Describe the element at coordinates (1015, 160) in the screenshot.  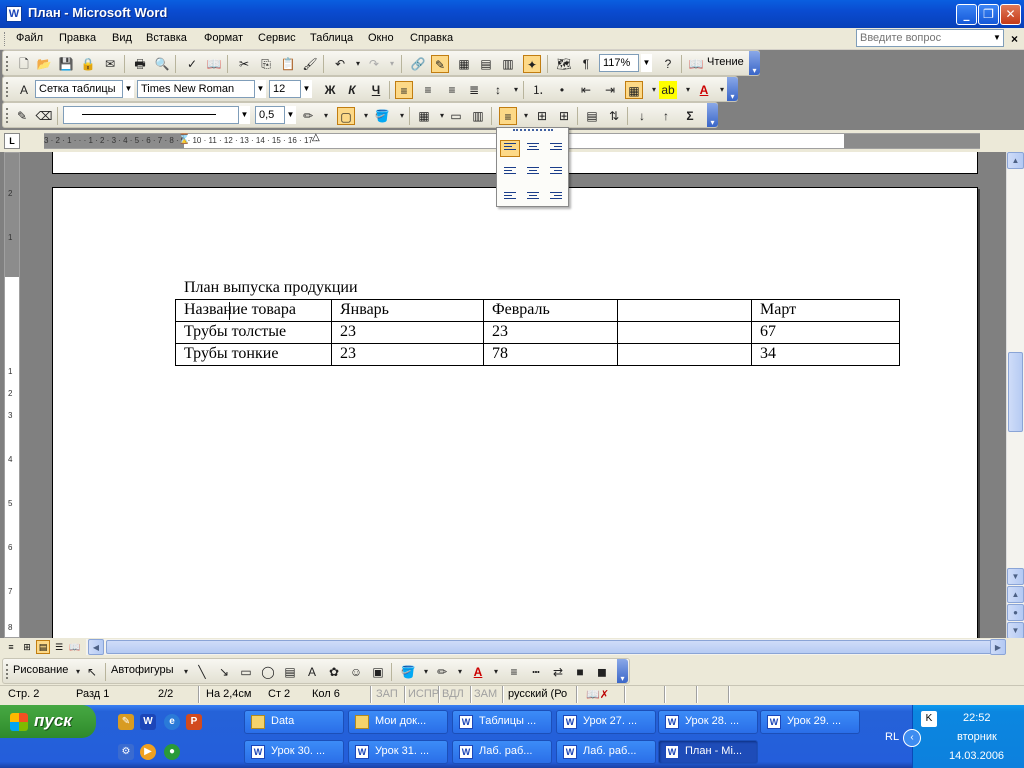
I see `scroll-up-icon: ▲` at that location.